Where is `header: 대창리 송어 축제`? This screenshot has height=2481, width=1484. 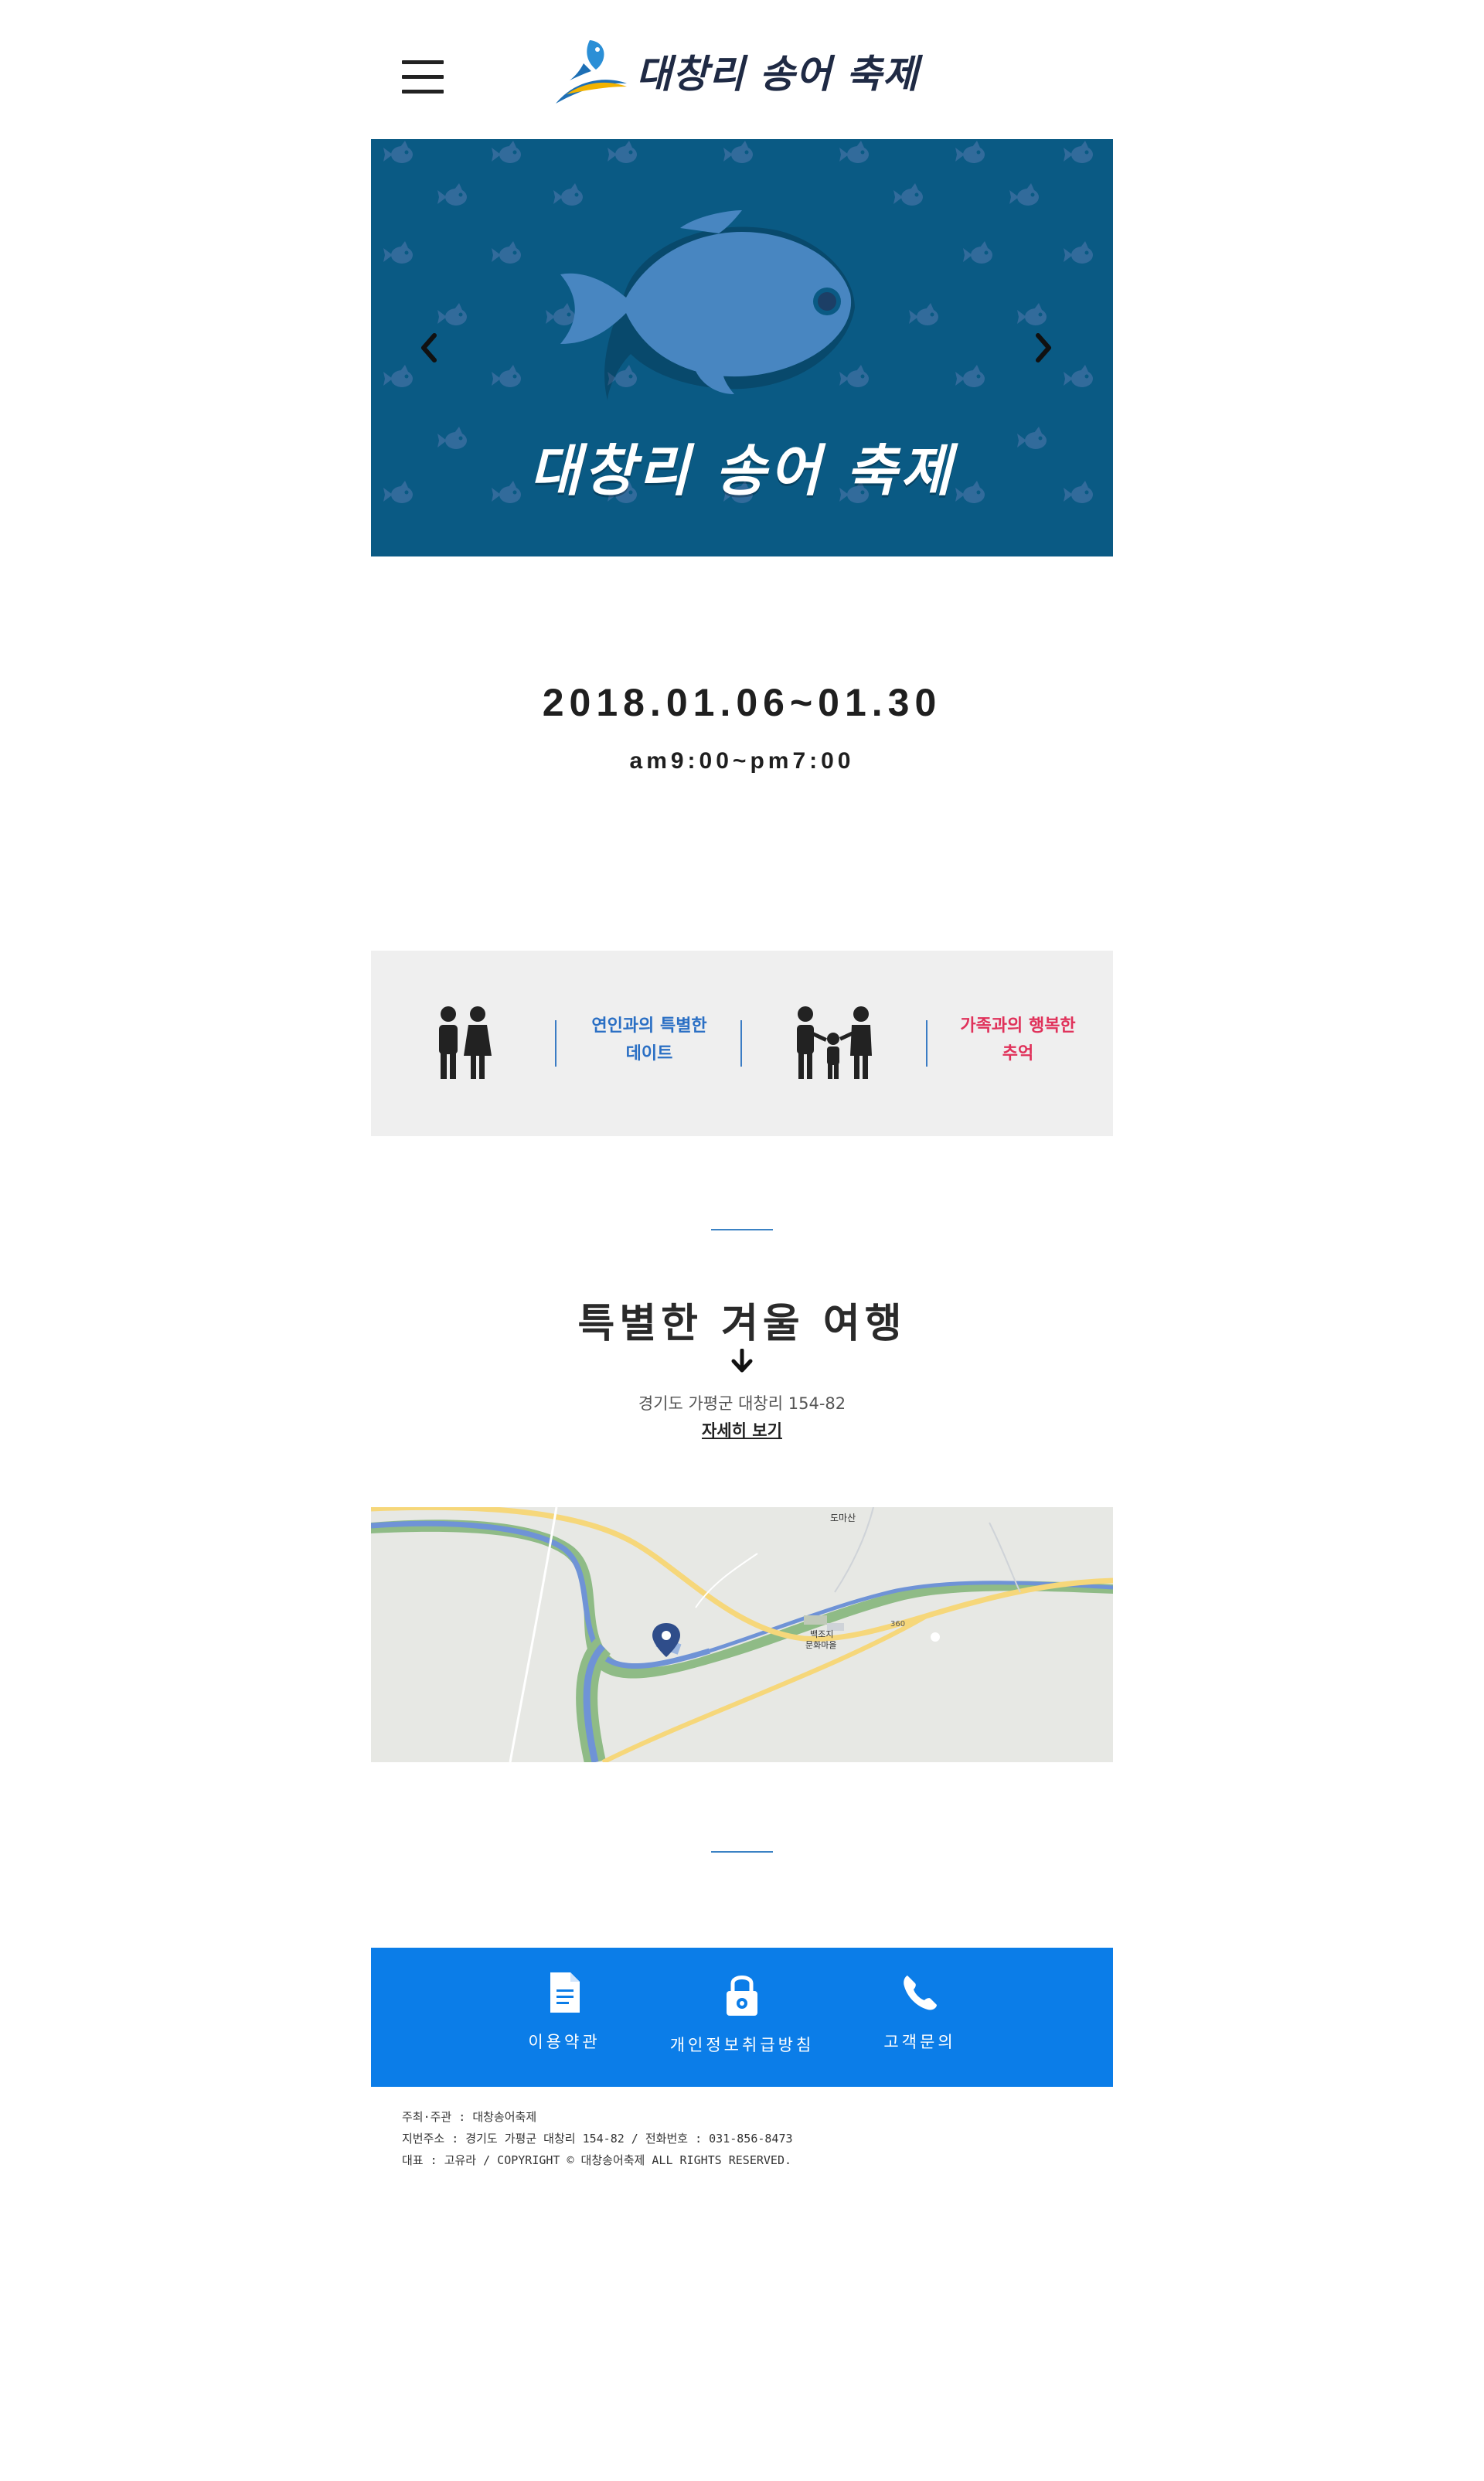 header: 대창리 송어 축제 is located at coordinates (742, 69).